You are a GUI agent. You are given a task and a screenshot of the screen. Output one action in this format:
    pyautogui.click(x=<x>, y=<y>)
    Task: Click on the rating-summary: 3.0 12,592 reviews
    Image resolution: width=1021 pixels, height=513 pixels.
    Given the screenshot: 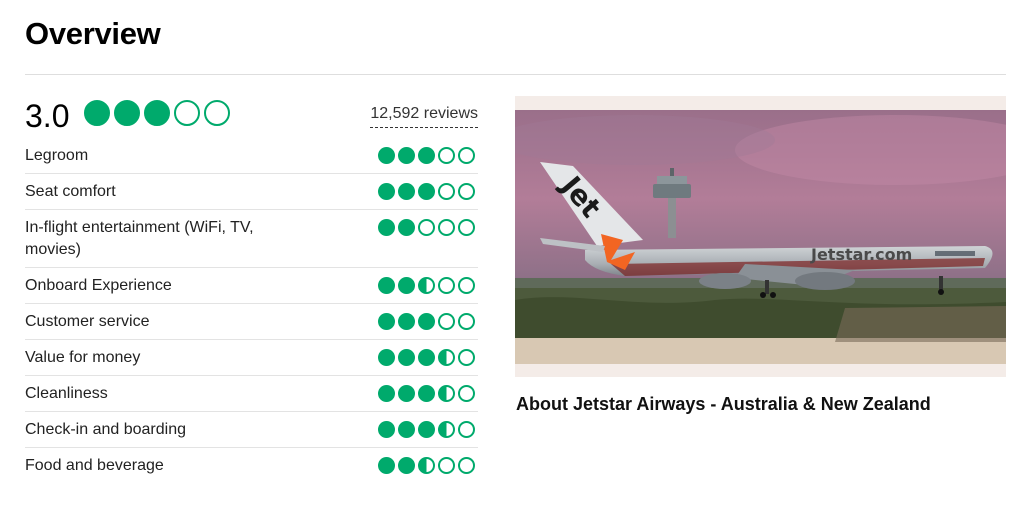 What is the action you would take?
    pyautogui.click(x=251, y=117)
    